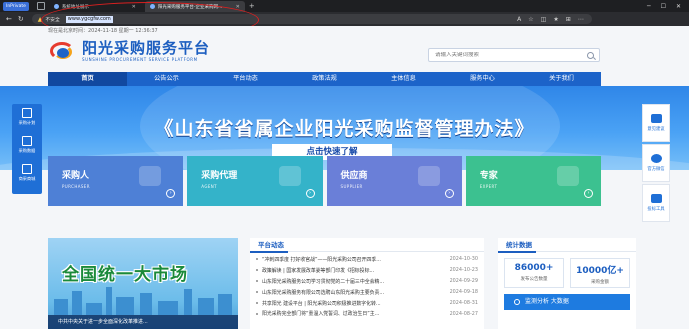  What do you see at coordinates (289, 176) in the screenshot?
I see `agent-icon` at bounding box center [289, 176].